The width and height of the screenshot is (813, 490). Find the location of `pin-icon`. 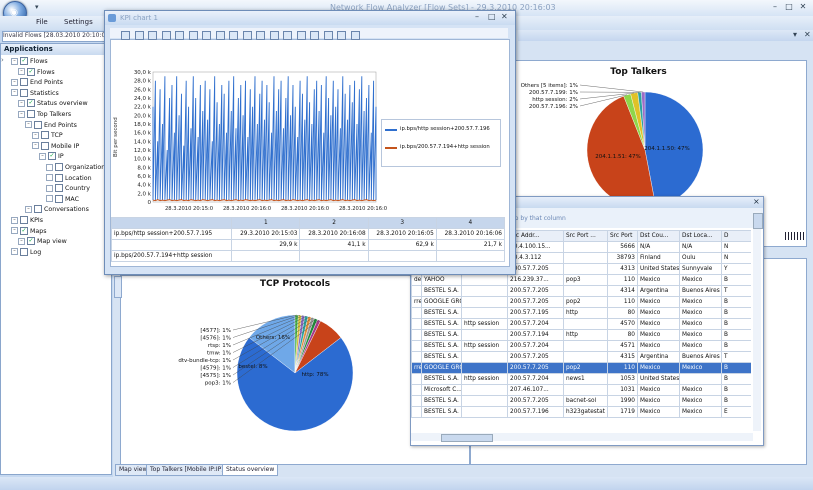

pin-icon is located at coordinates (355, 35).